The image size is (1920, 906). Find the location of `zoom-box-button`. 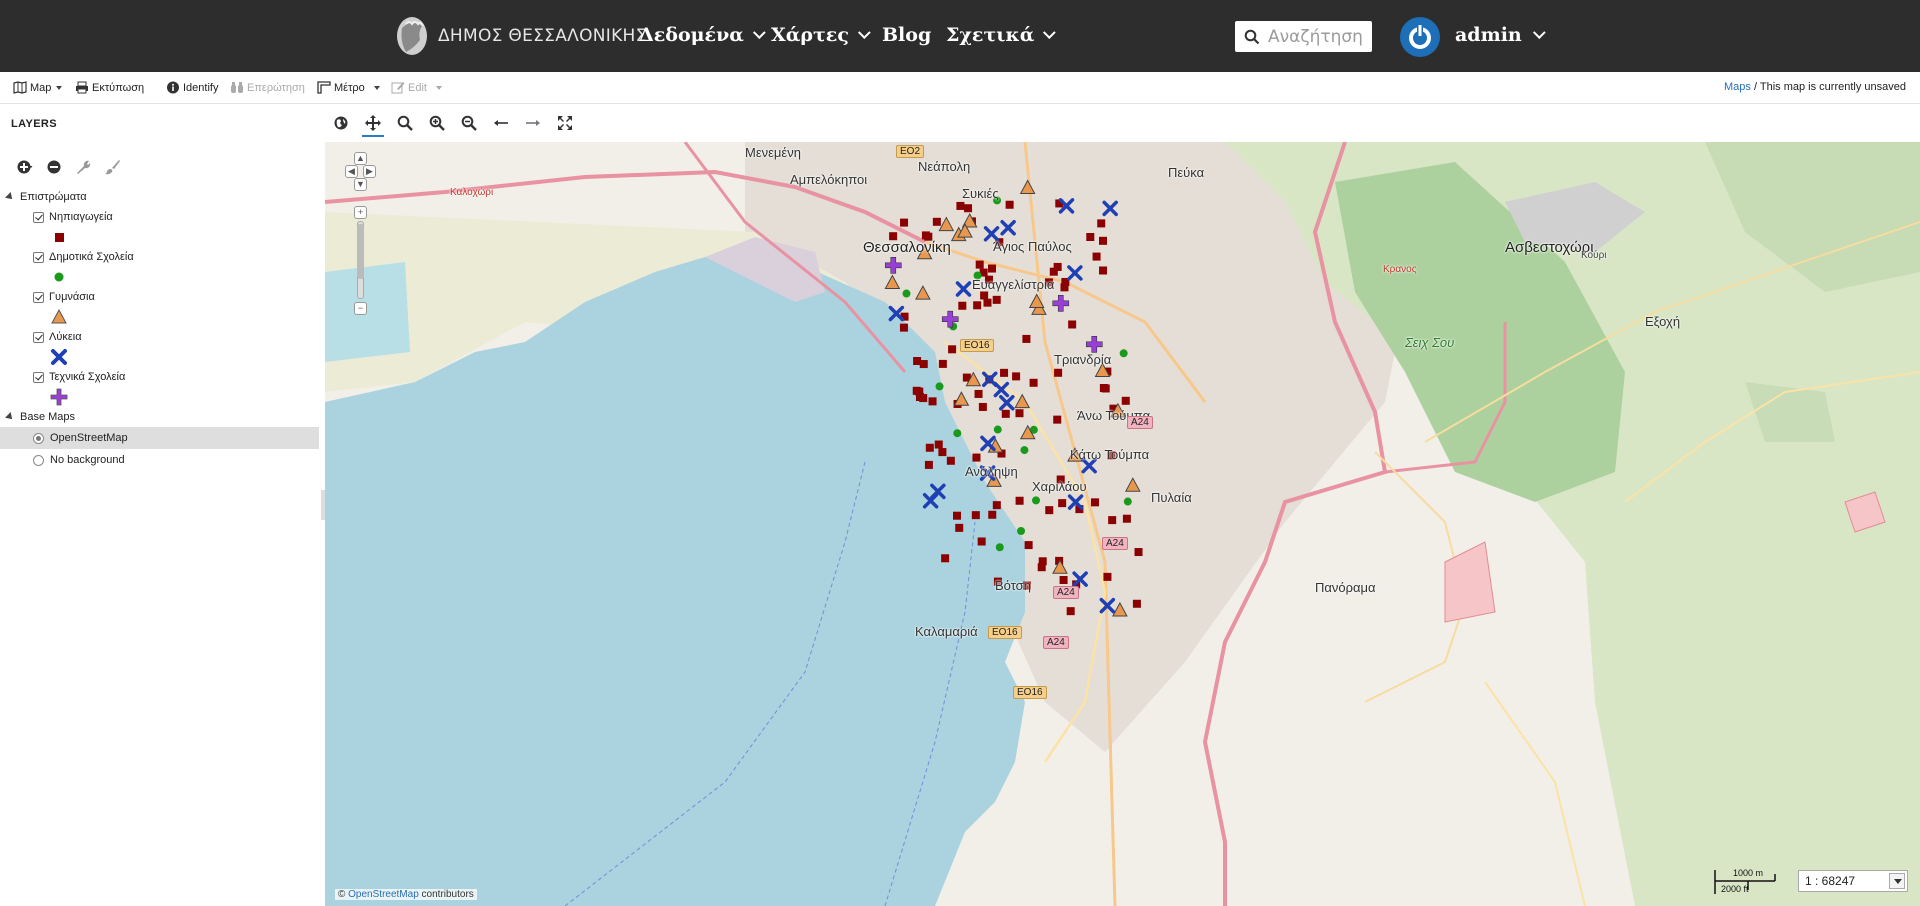

zoom-box-button is located at coordinates (405, 123).